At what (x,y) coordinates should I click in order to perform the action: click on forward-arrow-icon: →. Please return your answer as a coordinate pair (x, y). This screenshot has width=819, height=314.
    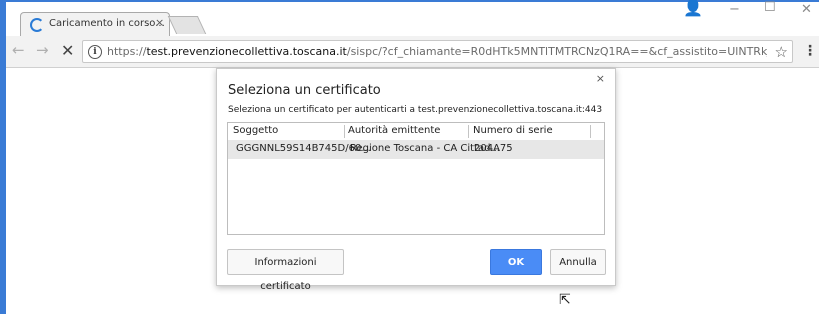
    Looking at the image, I should click on (42, 50).